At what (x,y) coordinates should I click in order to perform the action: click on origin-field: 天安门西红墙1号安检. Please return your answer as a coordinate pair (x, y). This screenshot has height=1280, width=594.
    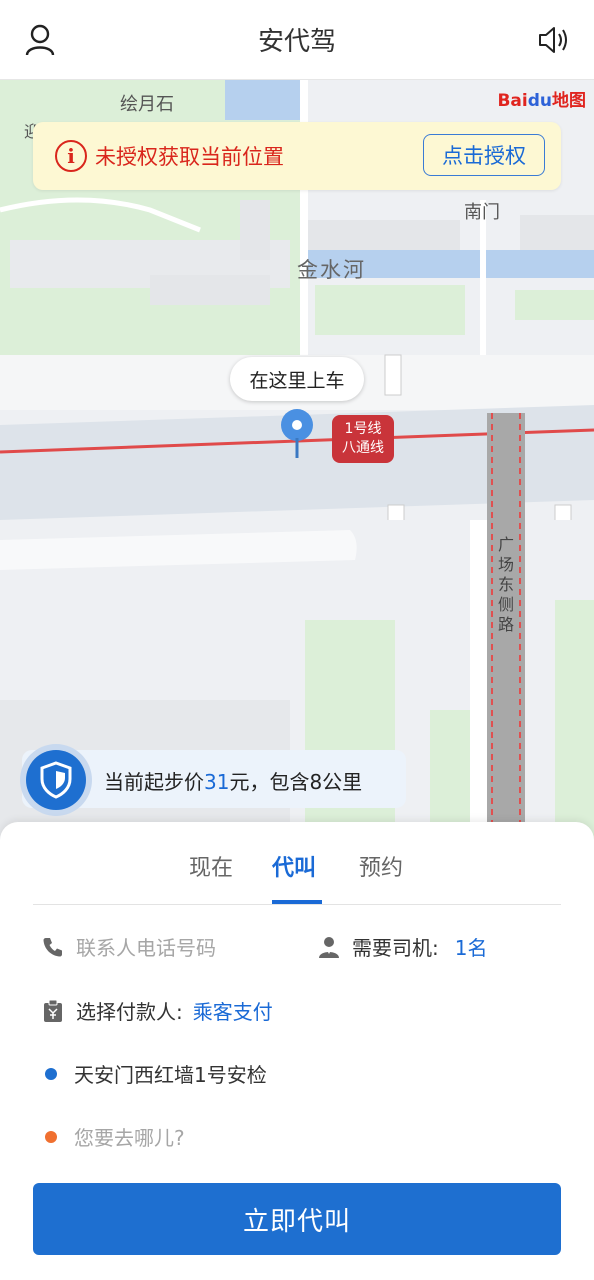
    Looking at the image, I should click on (153, 1073).